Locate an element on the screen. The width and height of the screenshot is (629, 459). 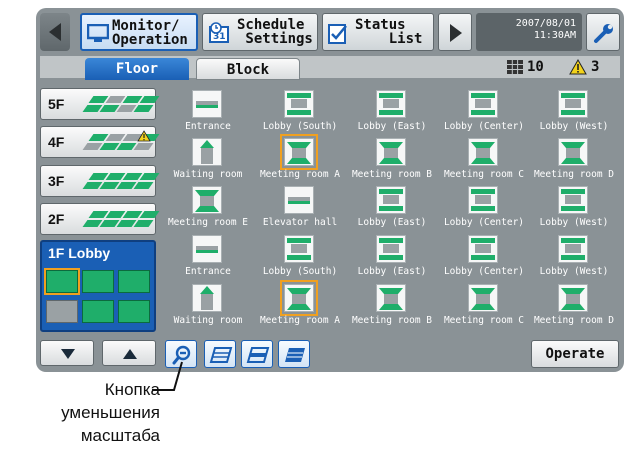
monitor-operation-label: Monitor/ Operation is located at coordinates (150, 33).